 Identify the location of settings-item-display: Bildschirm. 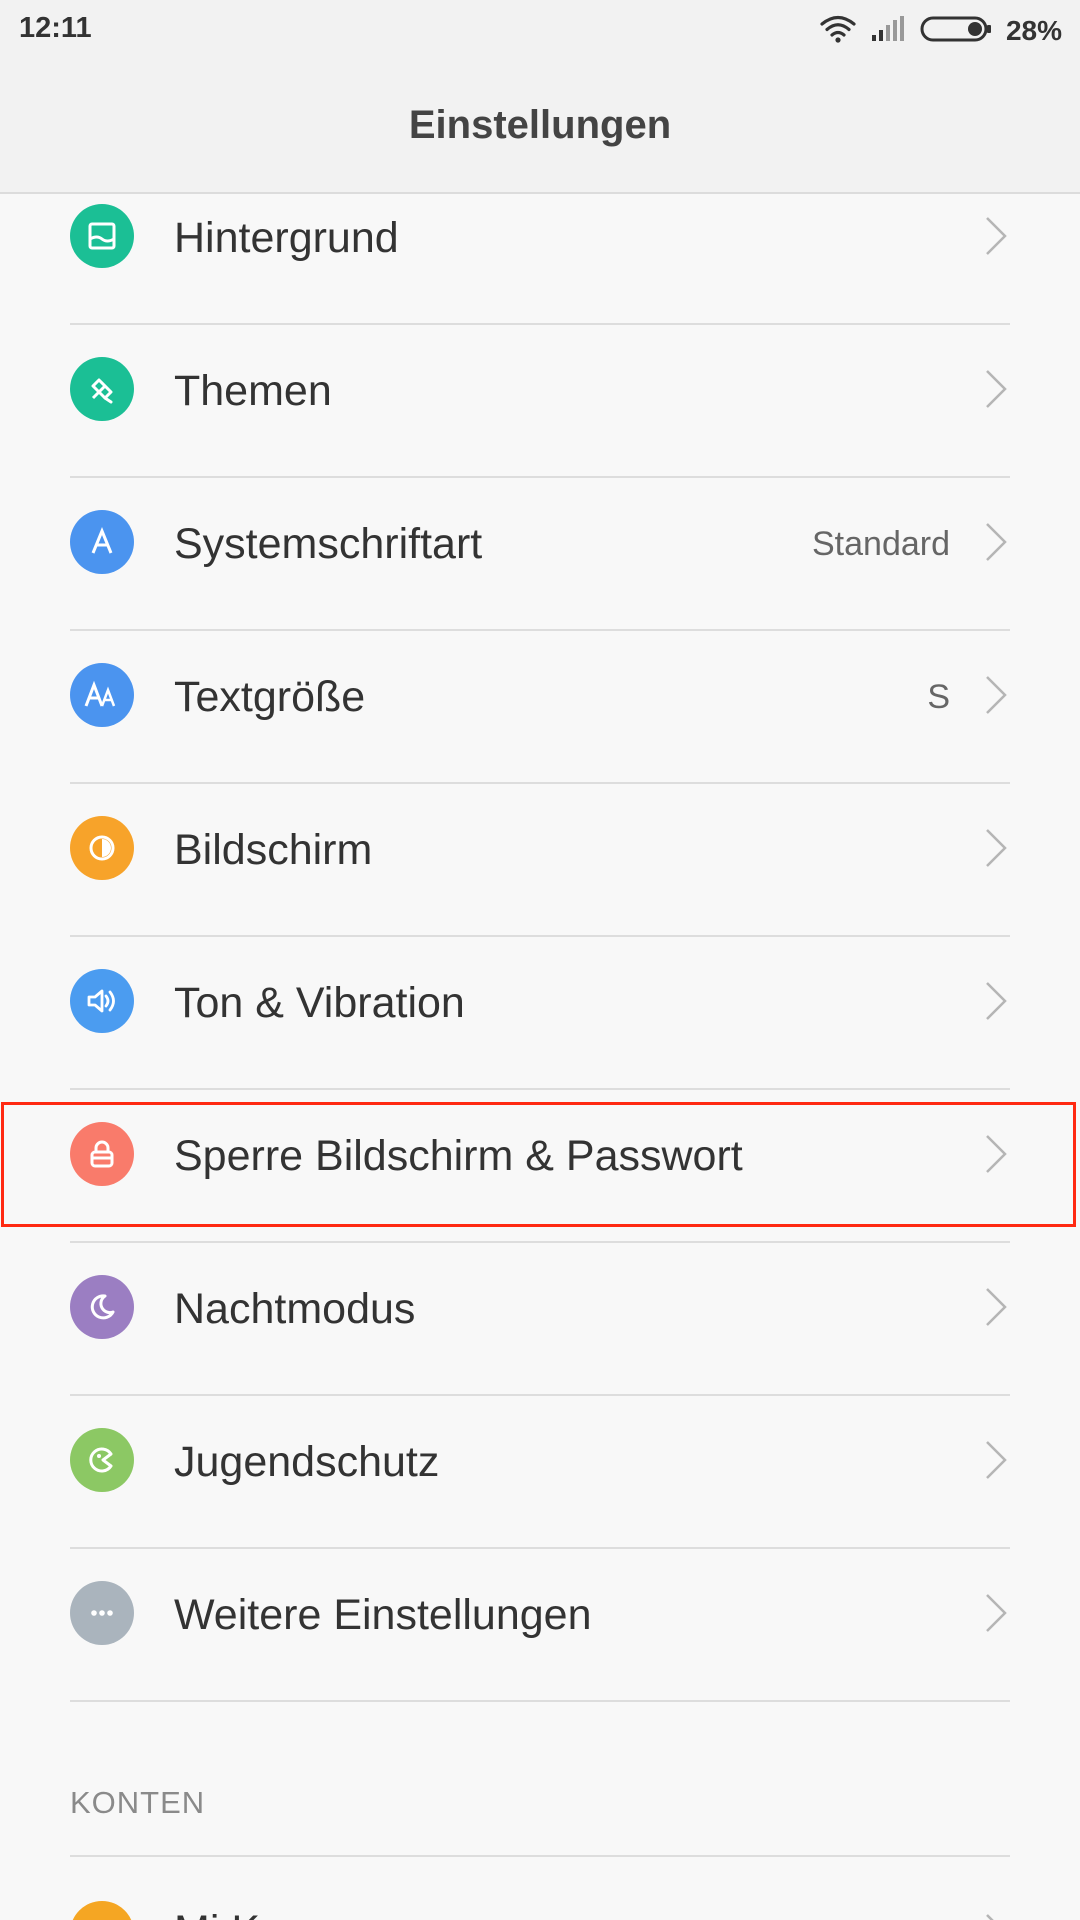
(540, 859).